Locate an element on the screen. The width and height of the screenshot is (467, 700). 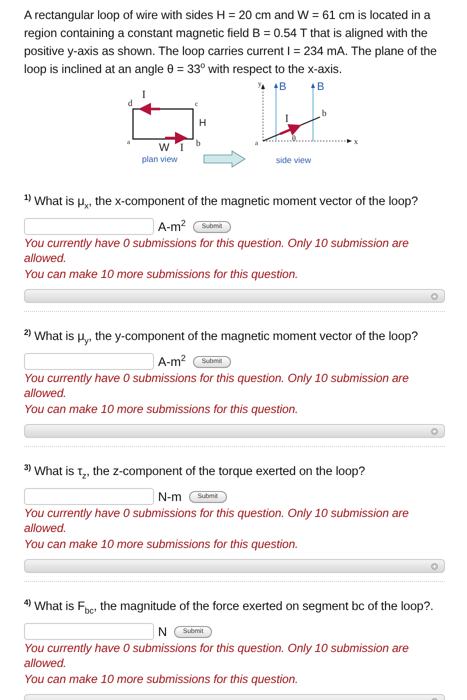
question-text: $^{1)}$ What is μ$_{x}$, the x-component of the magnetic moment vector of the loop? is located at coordinates (221, 201).